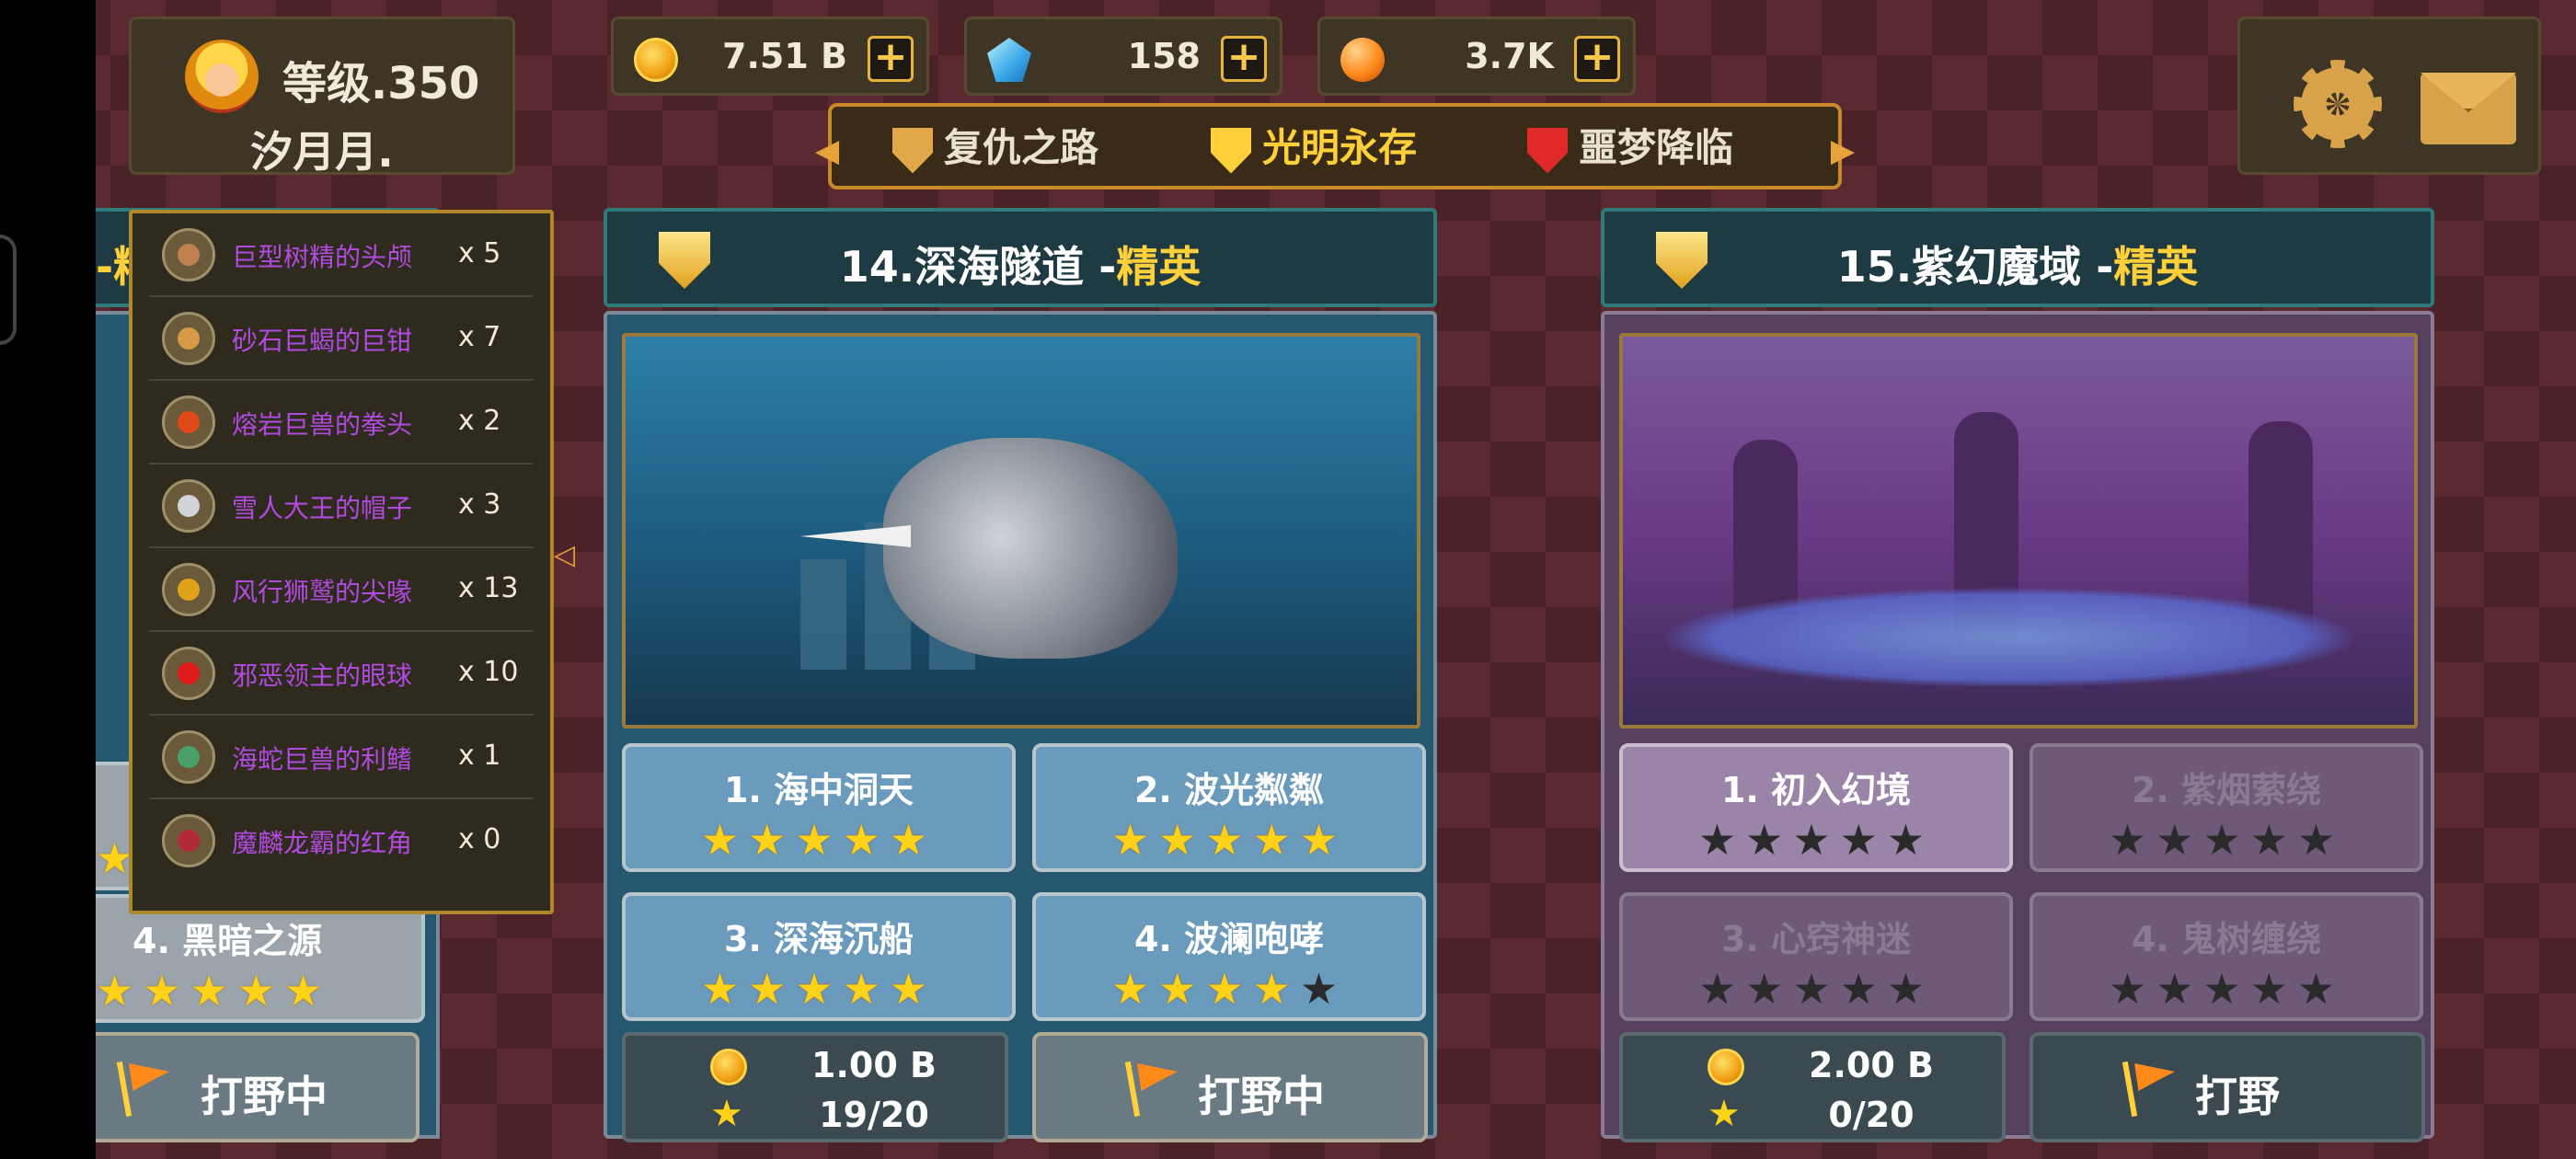 This screenshot has height=1159, width=2576. Describe the element at coordinates (322, 843) in the screenshot. I see `drop-item-name: 魔麟龙霸的红角` at that location.